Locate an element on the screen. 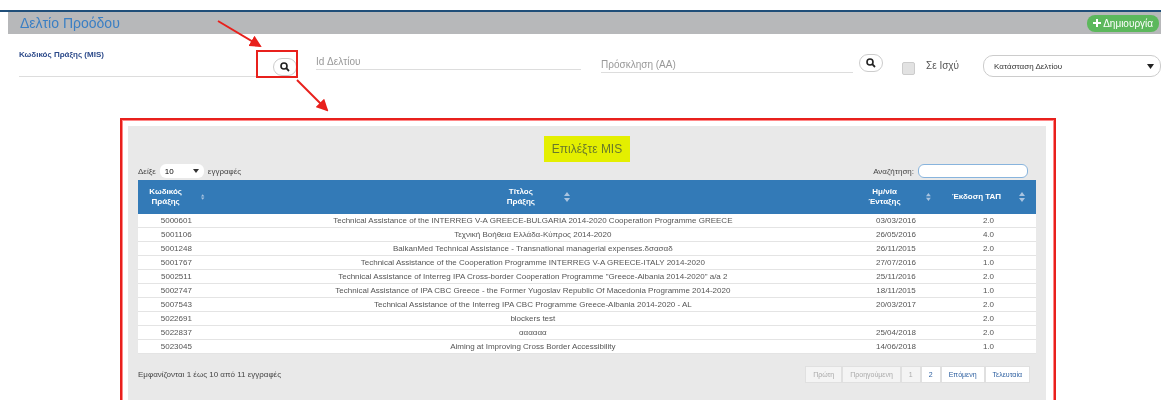 This screenshot has height=400, width=1161. field-label: Κωδικός Πράξης (MIS) is located at coordinates (62, 54).